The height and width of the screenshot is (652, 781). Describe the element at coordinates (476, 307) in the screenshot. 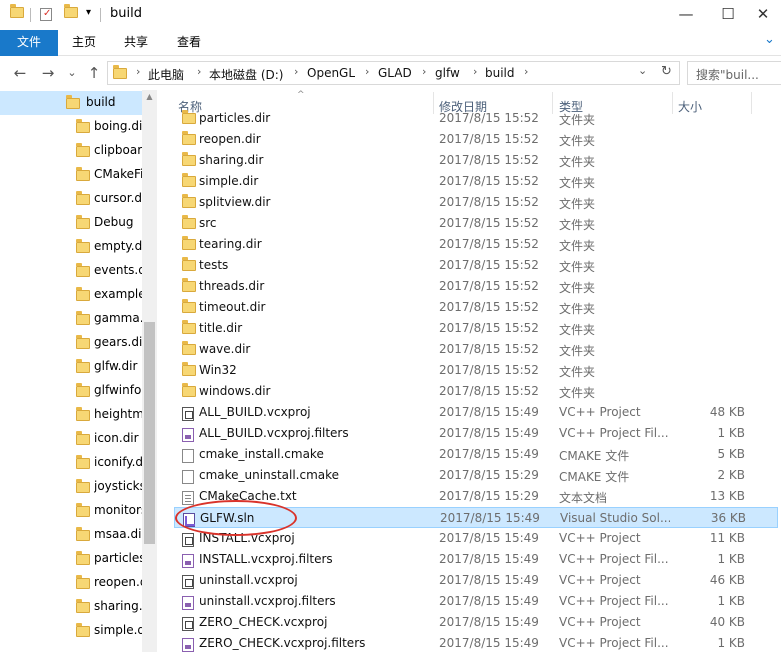

I see `file-row: timeout.dir 2017/8/15 15:52 文件夹` at that location.